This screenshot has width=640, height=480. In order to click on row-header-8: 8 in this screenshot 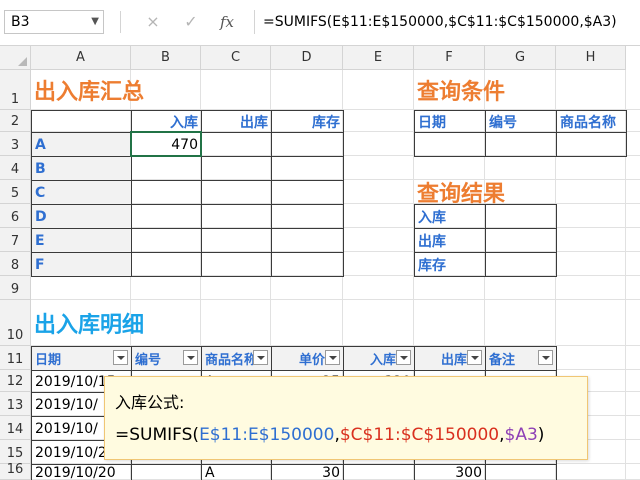, I will do `click(15, 264)`.